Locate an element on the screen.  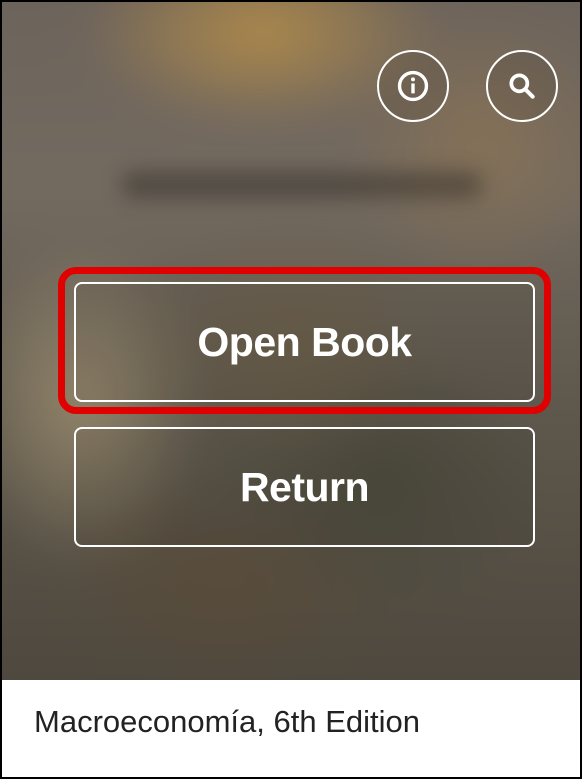
open-book-button: Open Book is located at coordinates (304, 342).